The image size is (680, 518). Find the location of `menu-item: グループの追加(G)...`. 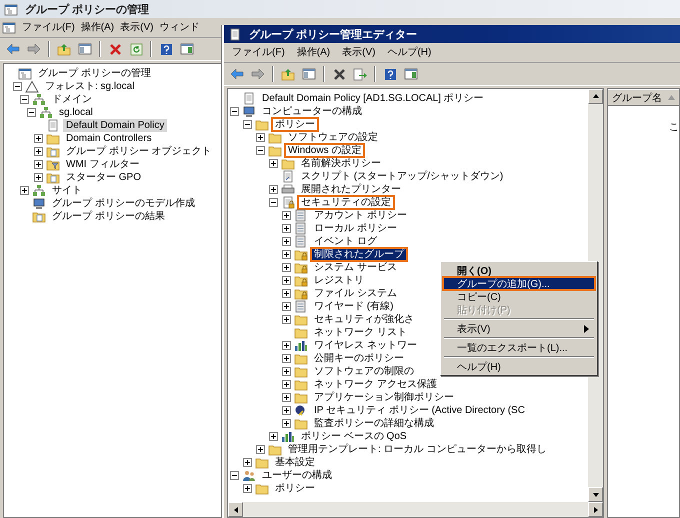

menu-item: グループの追加(G)... is located at coordinates (519, 283).